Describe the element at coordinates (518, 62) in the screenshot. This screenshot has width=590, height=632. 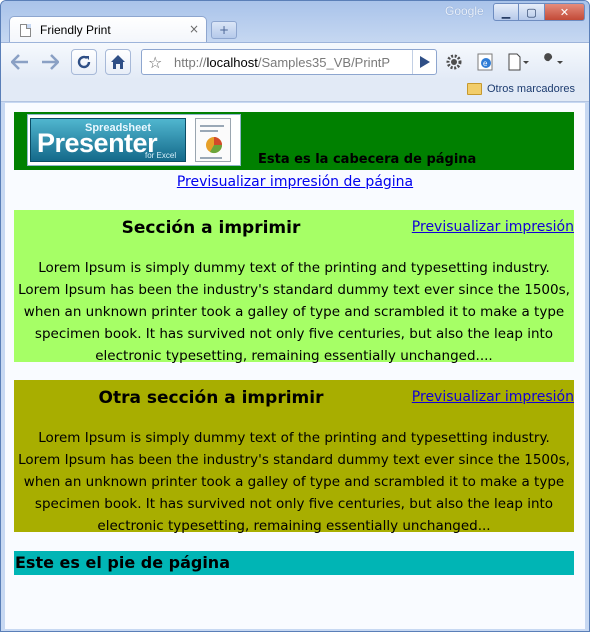
I see `page-menu-icon` at that location.